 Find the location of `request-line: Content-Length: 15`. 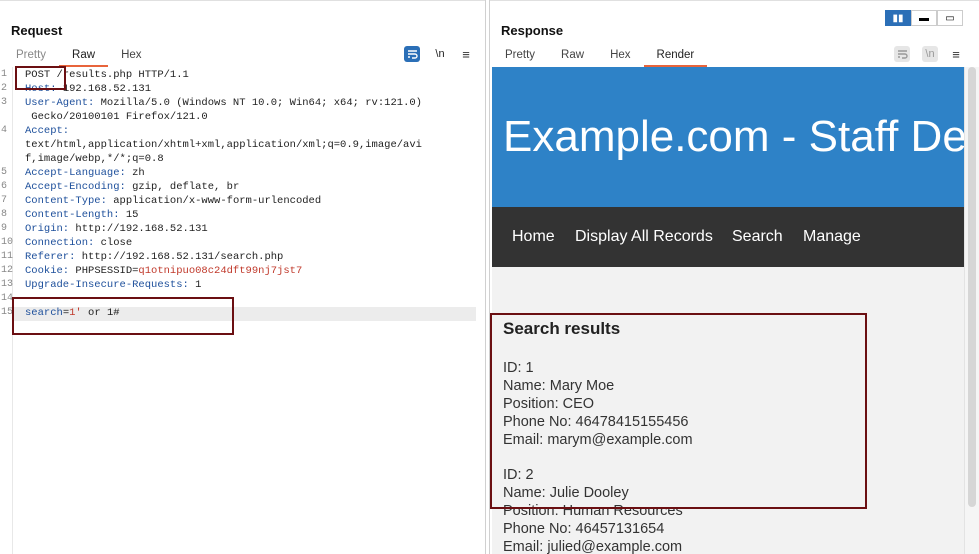

request-line: Content-Length: 15 is located at coordinates (81, 215).